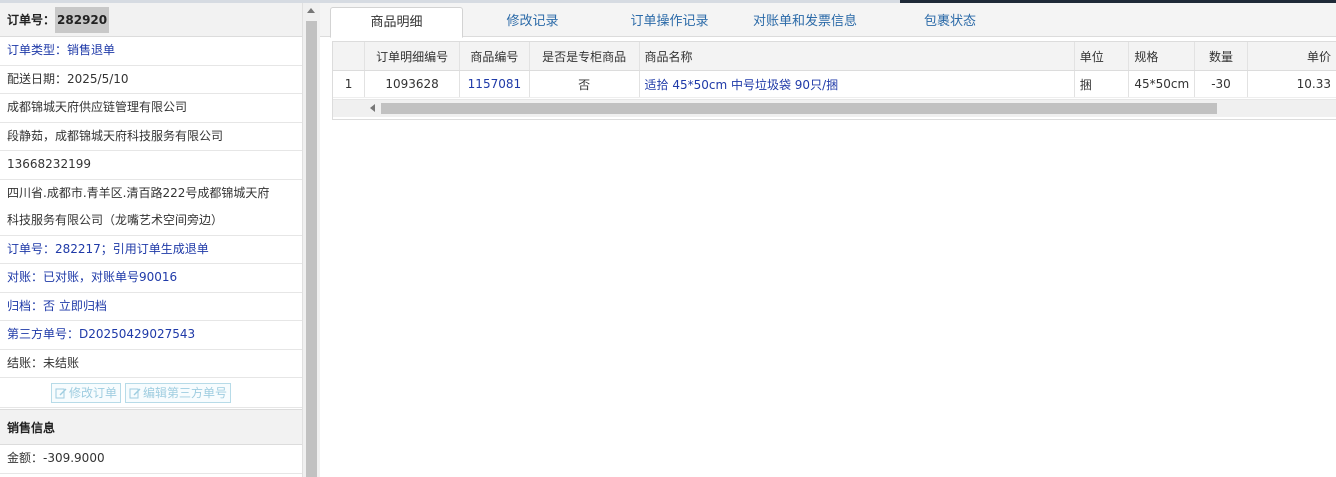  What do you see at coordinates (1221, 56) in the screenshot?
I see `col-quantity: 数量` at bounding box center [1221, 56].